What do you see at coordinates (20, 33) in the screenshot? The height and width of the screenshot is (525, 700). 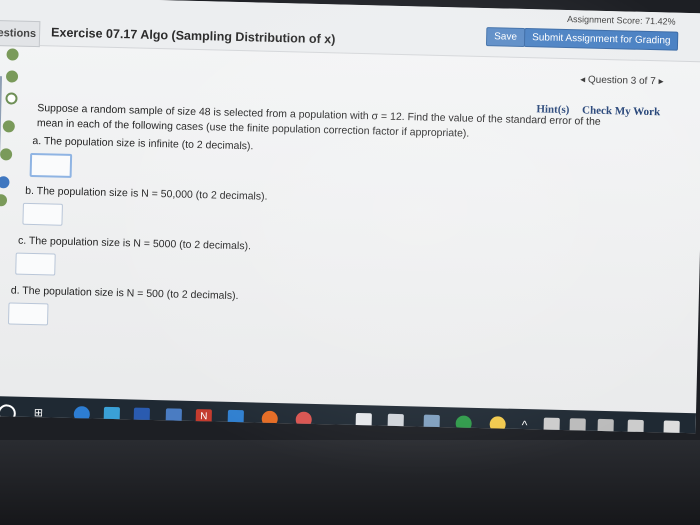 I see `questions-tab: estions` at bounding box center [20, 33].